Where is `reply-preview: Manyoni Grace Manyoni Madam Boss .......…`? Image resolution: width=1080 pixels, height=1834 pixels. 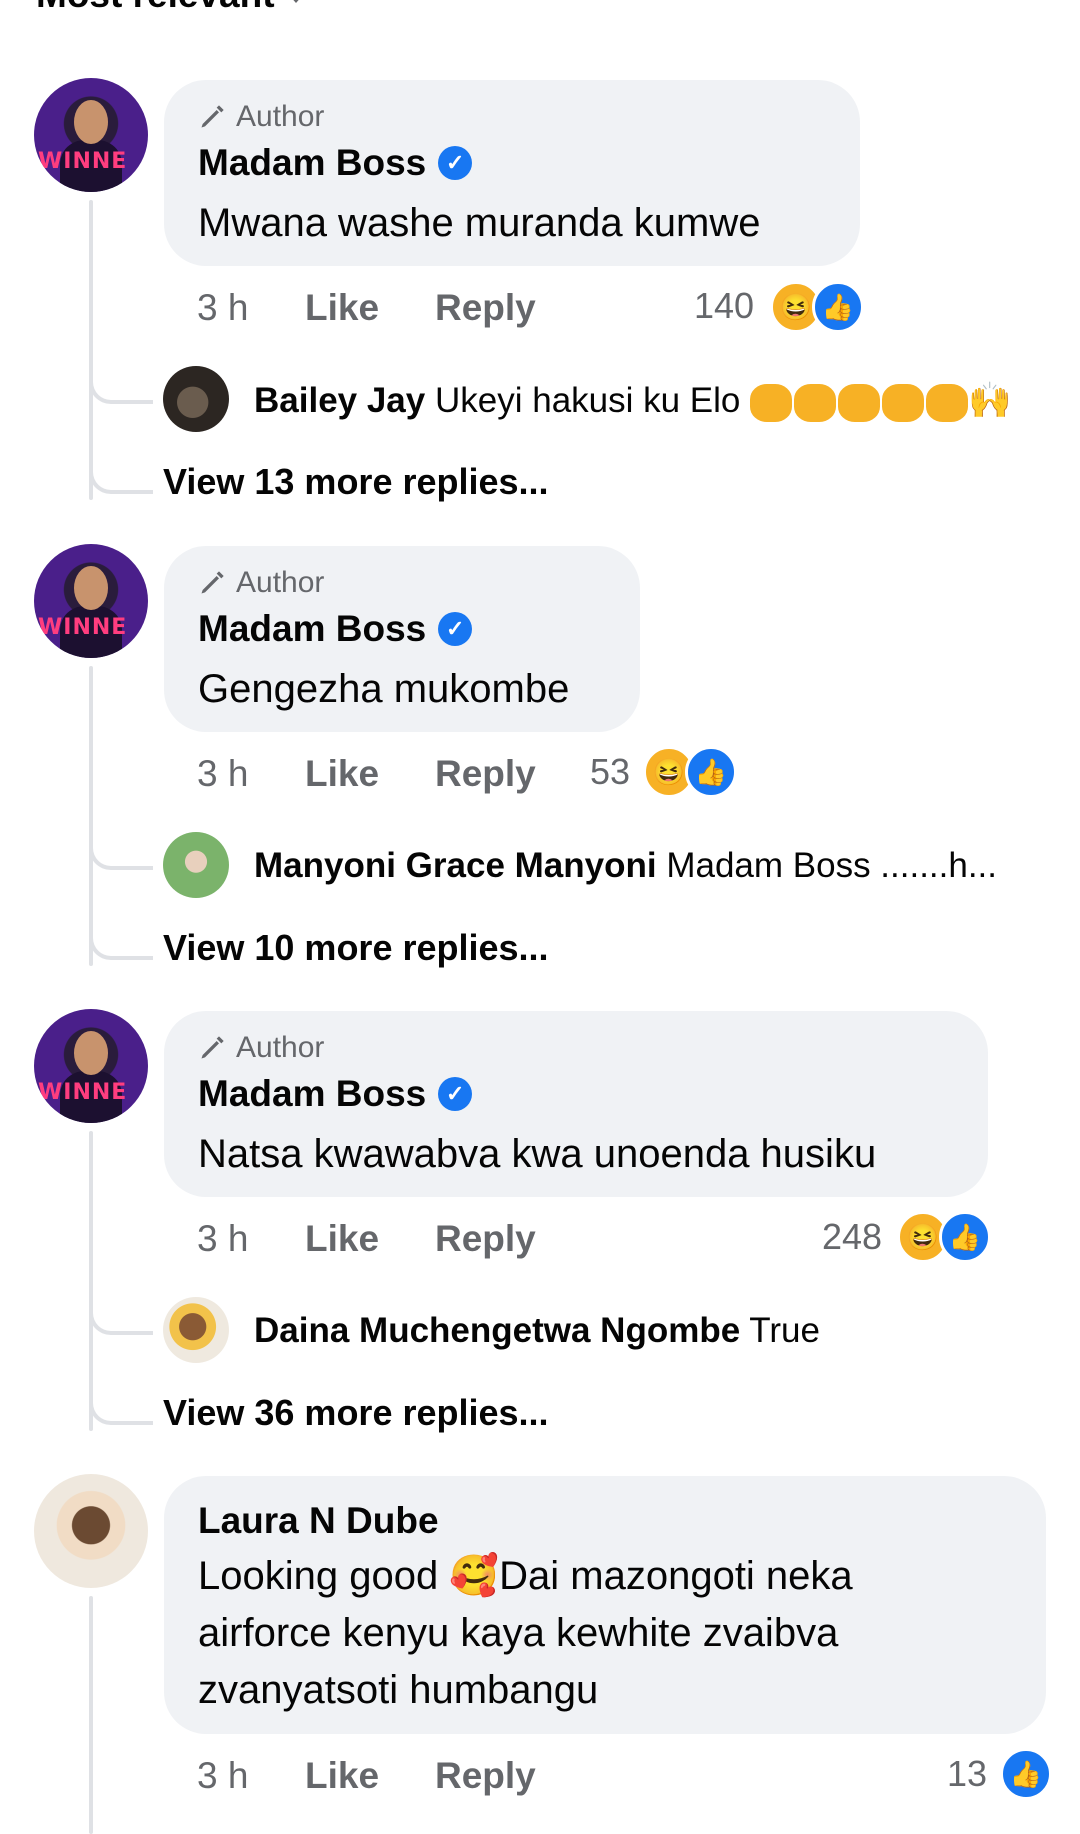 reply-preview: Manyoni Grace Manyoni Madam Boss .......… is located at coordinates (625, 866).